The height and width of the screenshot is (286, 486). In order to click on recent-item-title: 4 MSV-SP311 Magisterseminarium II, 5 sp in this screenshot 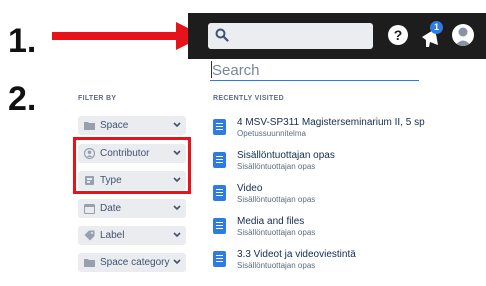, I will do `click(331, 122)`.